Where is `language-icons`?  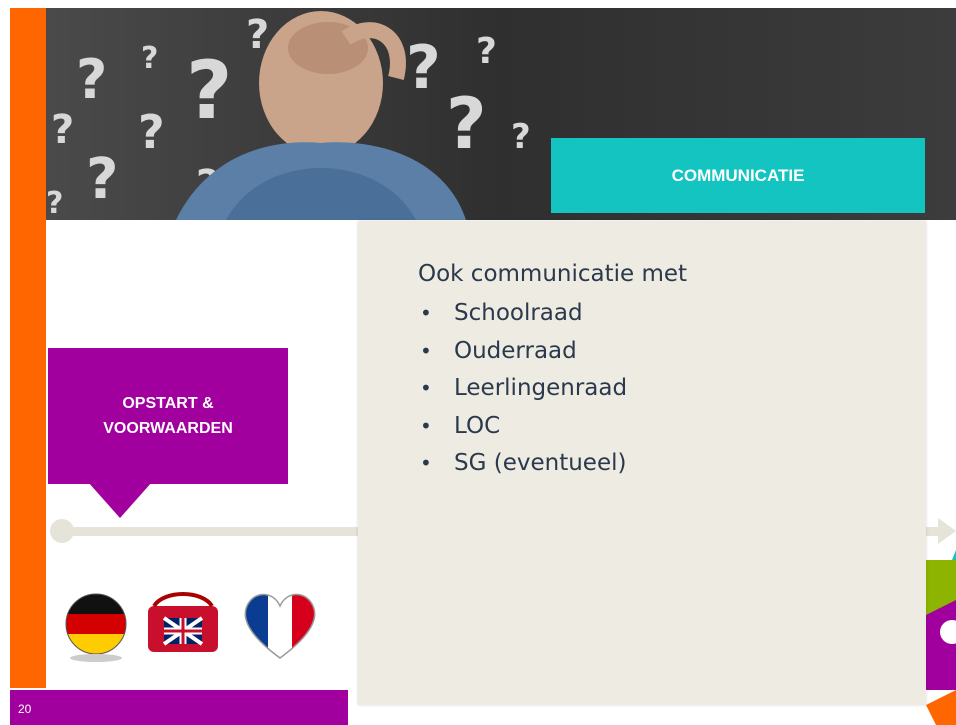 language-icons is located at coordinates (195, 624).